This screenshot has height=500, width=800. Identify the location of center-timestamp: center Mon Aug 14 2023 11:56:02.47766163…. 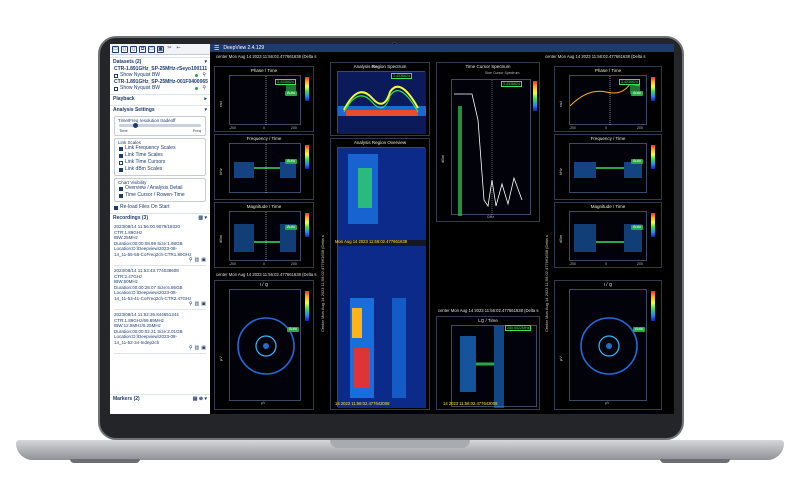
(266, 274).